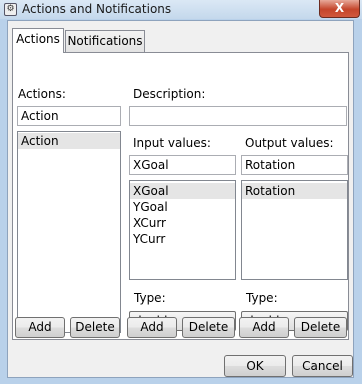  I want to click on tab-notifications: Notifications, so click(105, 41).